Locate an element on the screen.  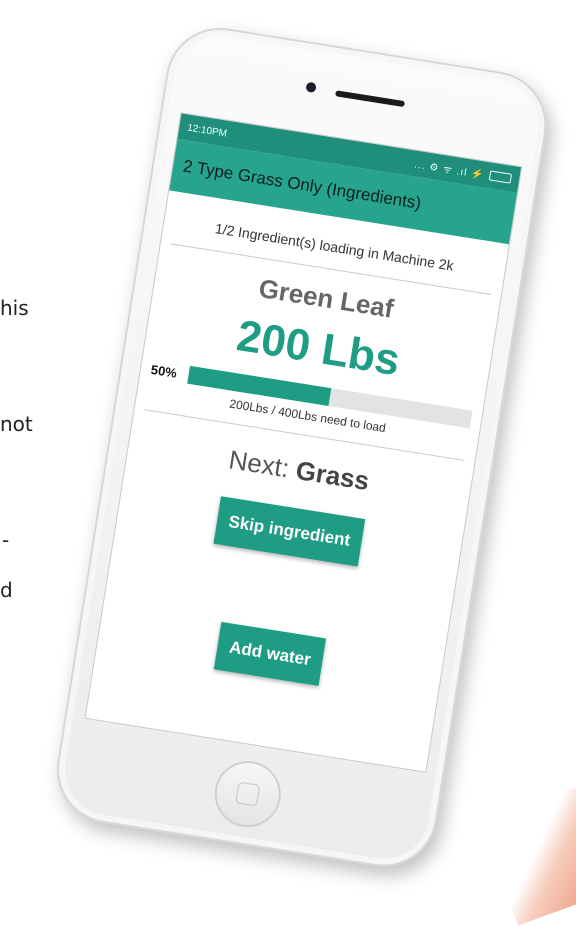
decorative-swoosh is located at coordinates (528, 855).